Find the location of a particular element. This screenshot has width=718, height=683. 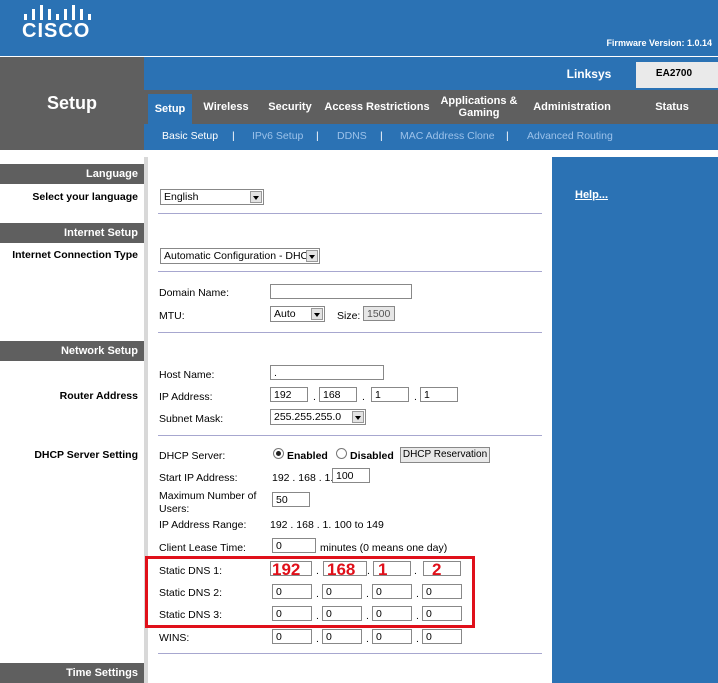

label-size: Size: is located at coordinates (349, 316).